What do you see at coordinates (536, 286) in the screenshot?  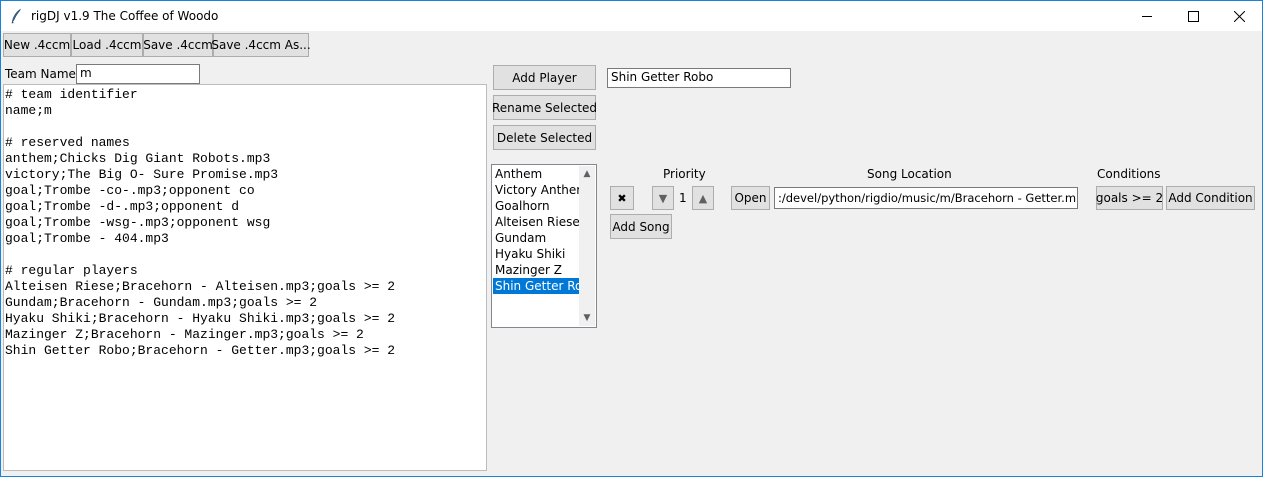 I see `player-list-item: Shin Getter Robo` at bounding box center [536, 286].